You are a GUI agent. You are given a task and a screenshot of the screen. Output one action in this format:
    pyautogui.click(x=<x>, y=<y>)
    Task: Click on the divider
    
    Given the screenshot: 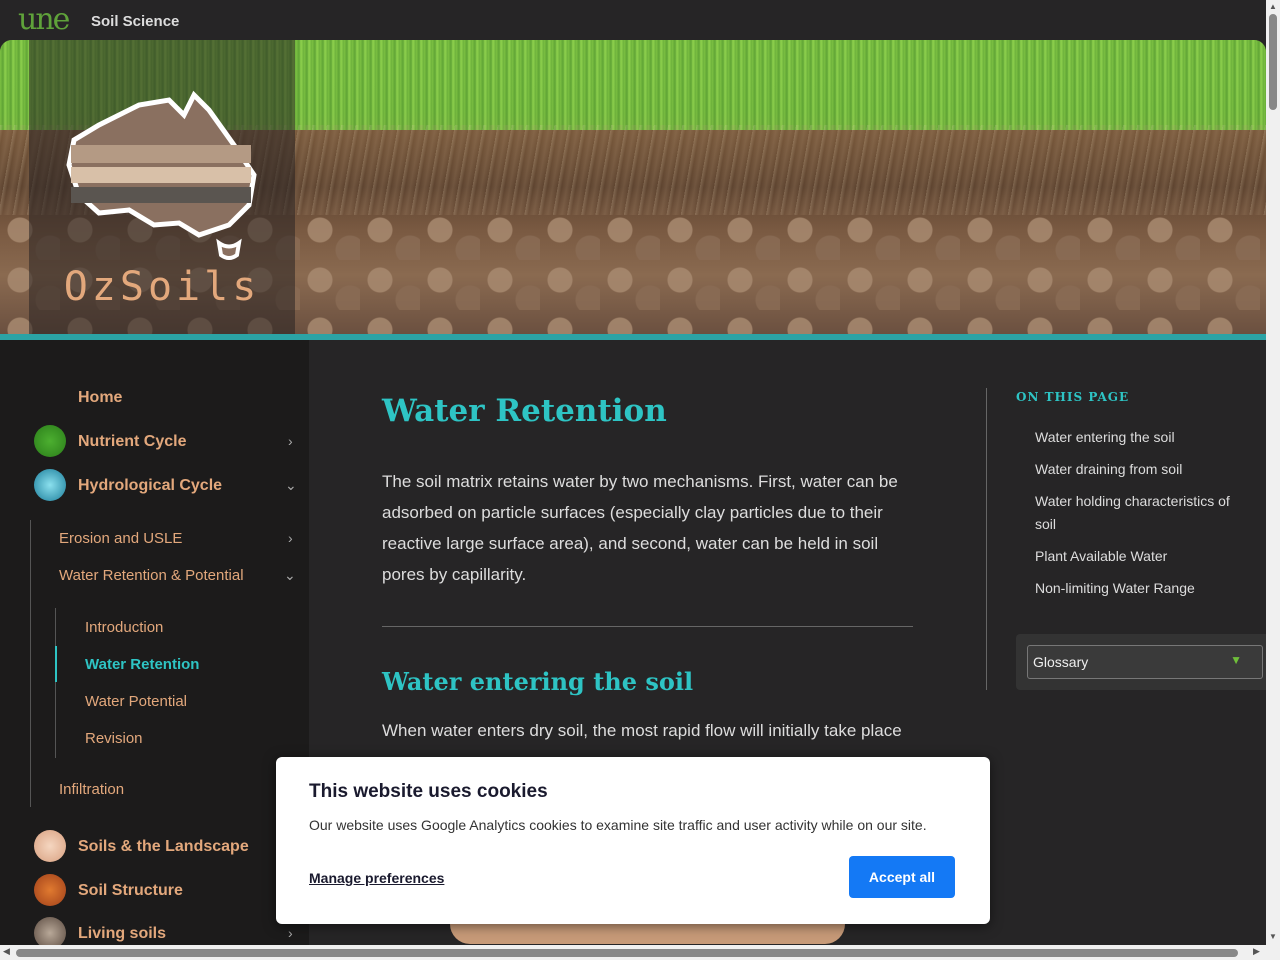 What is the action you would take?
    pyautogui.click(x=647, y=626)
    